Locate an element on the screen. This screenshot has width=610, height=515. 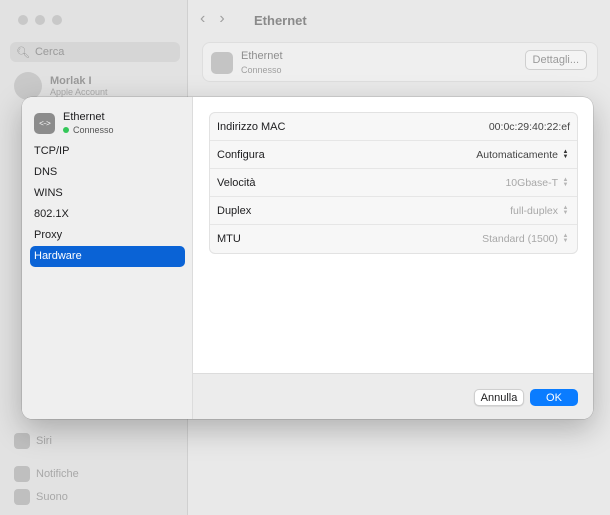
duplex-popup: full-duplex ▲ ▼ is located at coordinates (540, 210).